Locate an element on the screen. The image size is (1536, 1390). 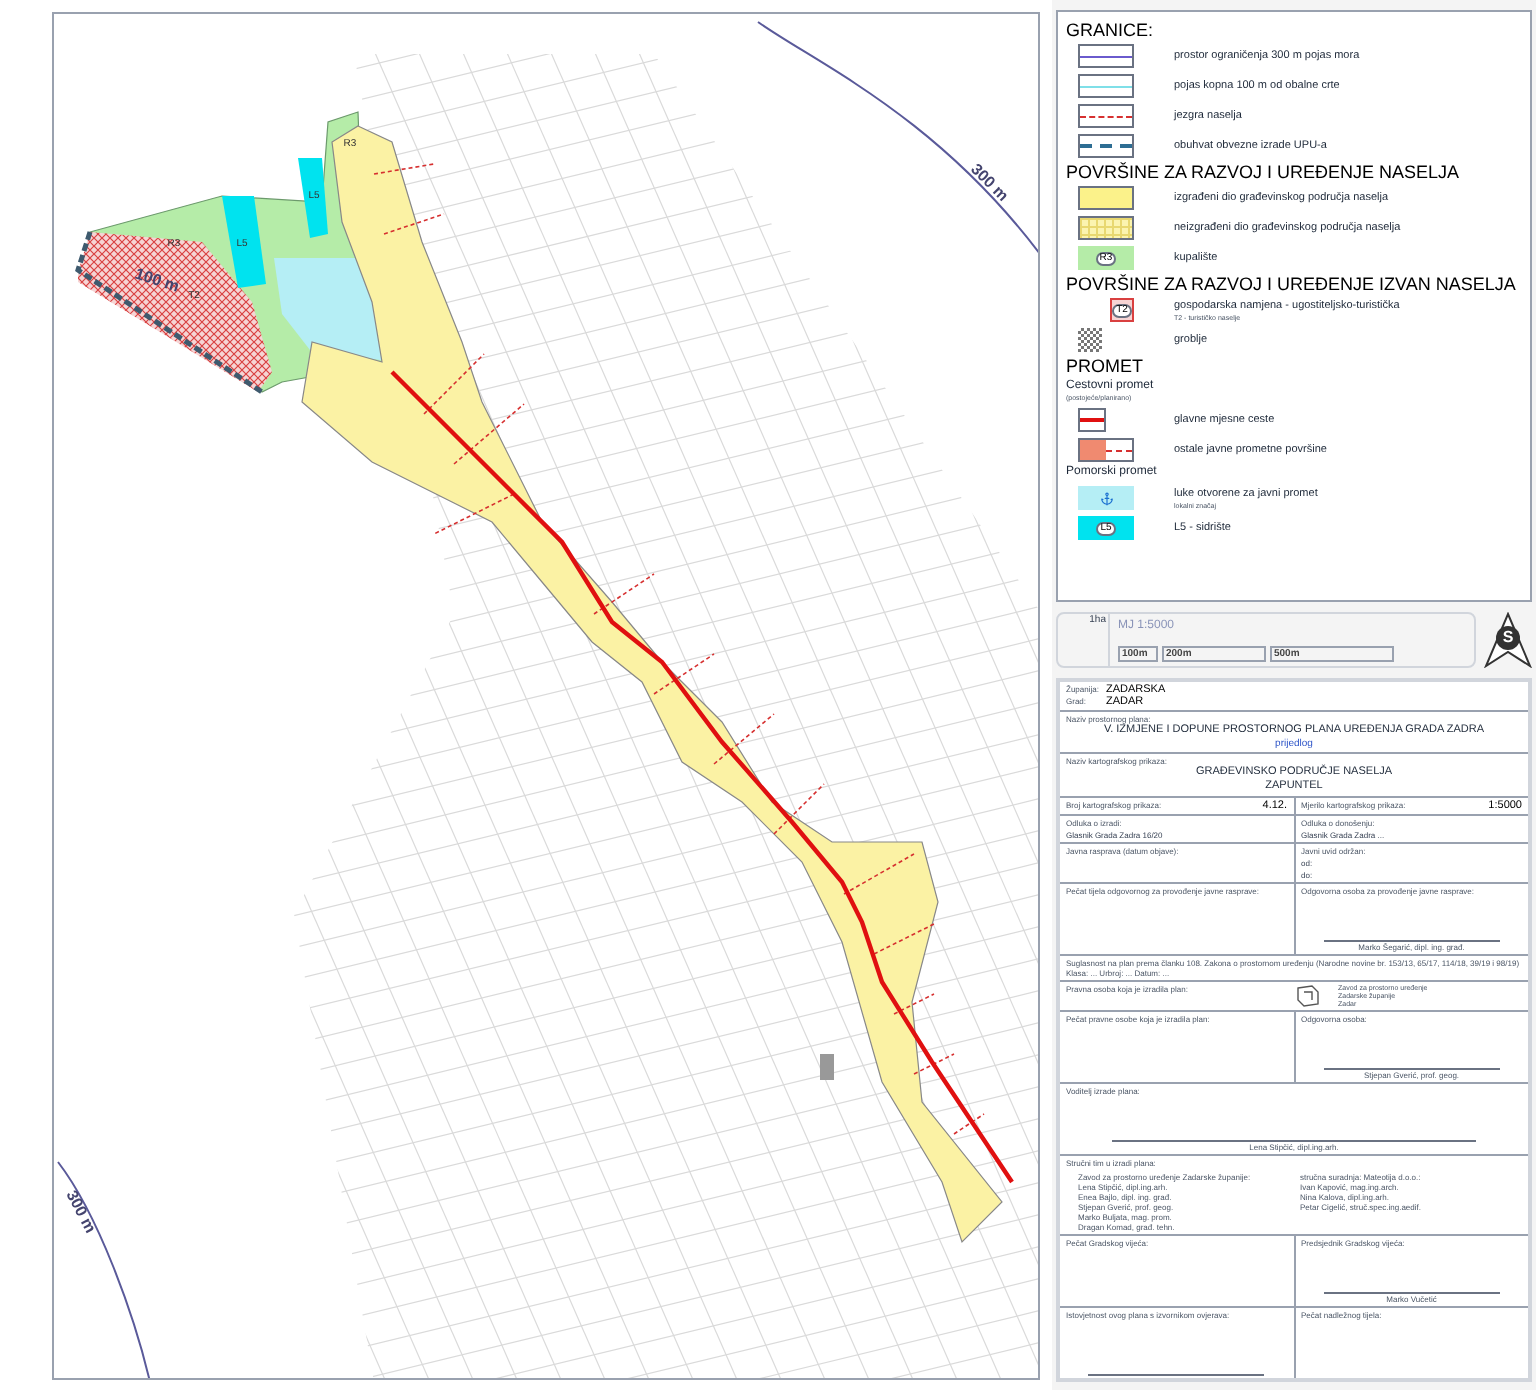
institute-logo-icon is located at coordinates (1308, 996).